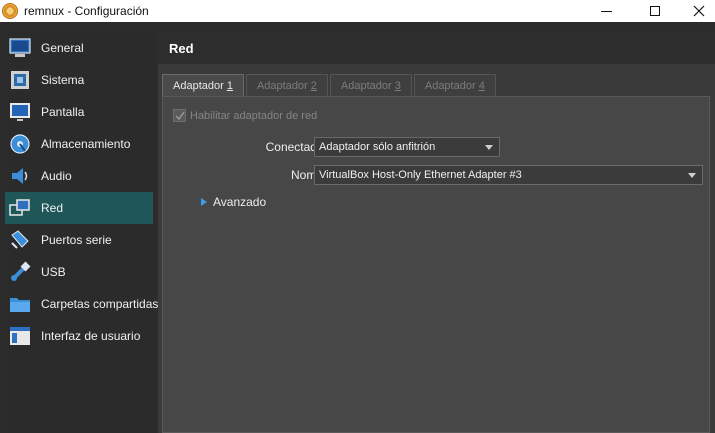  I want to click on title-bar: remnux - Configuración, so click(357, 11).